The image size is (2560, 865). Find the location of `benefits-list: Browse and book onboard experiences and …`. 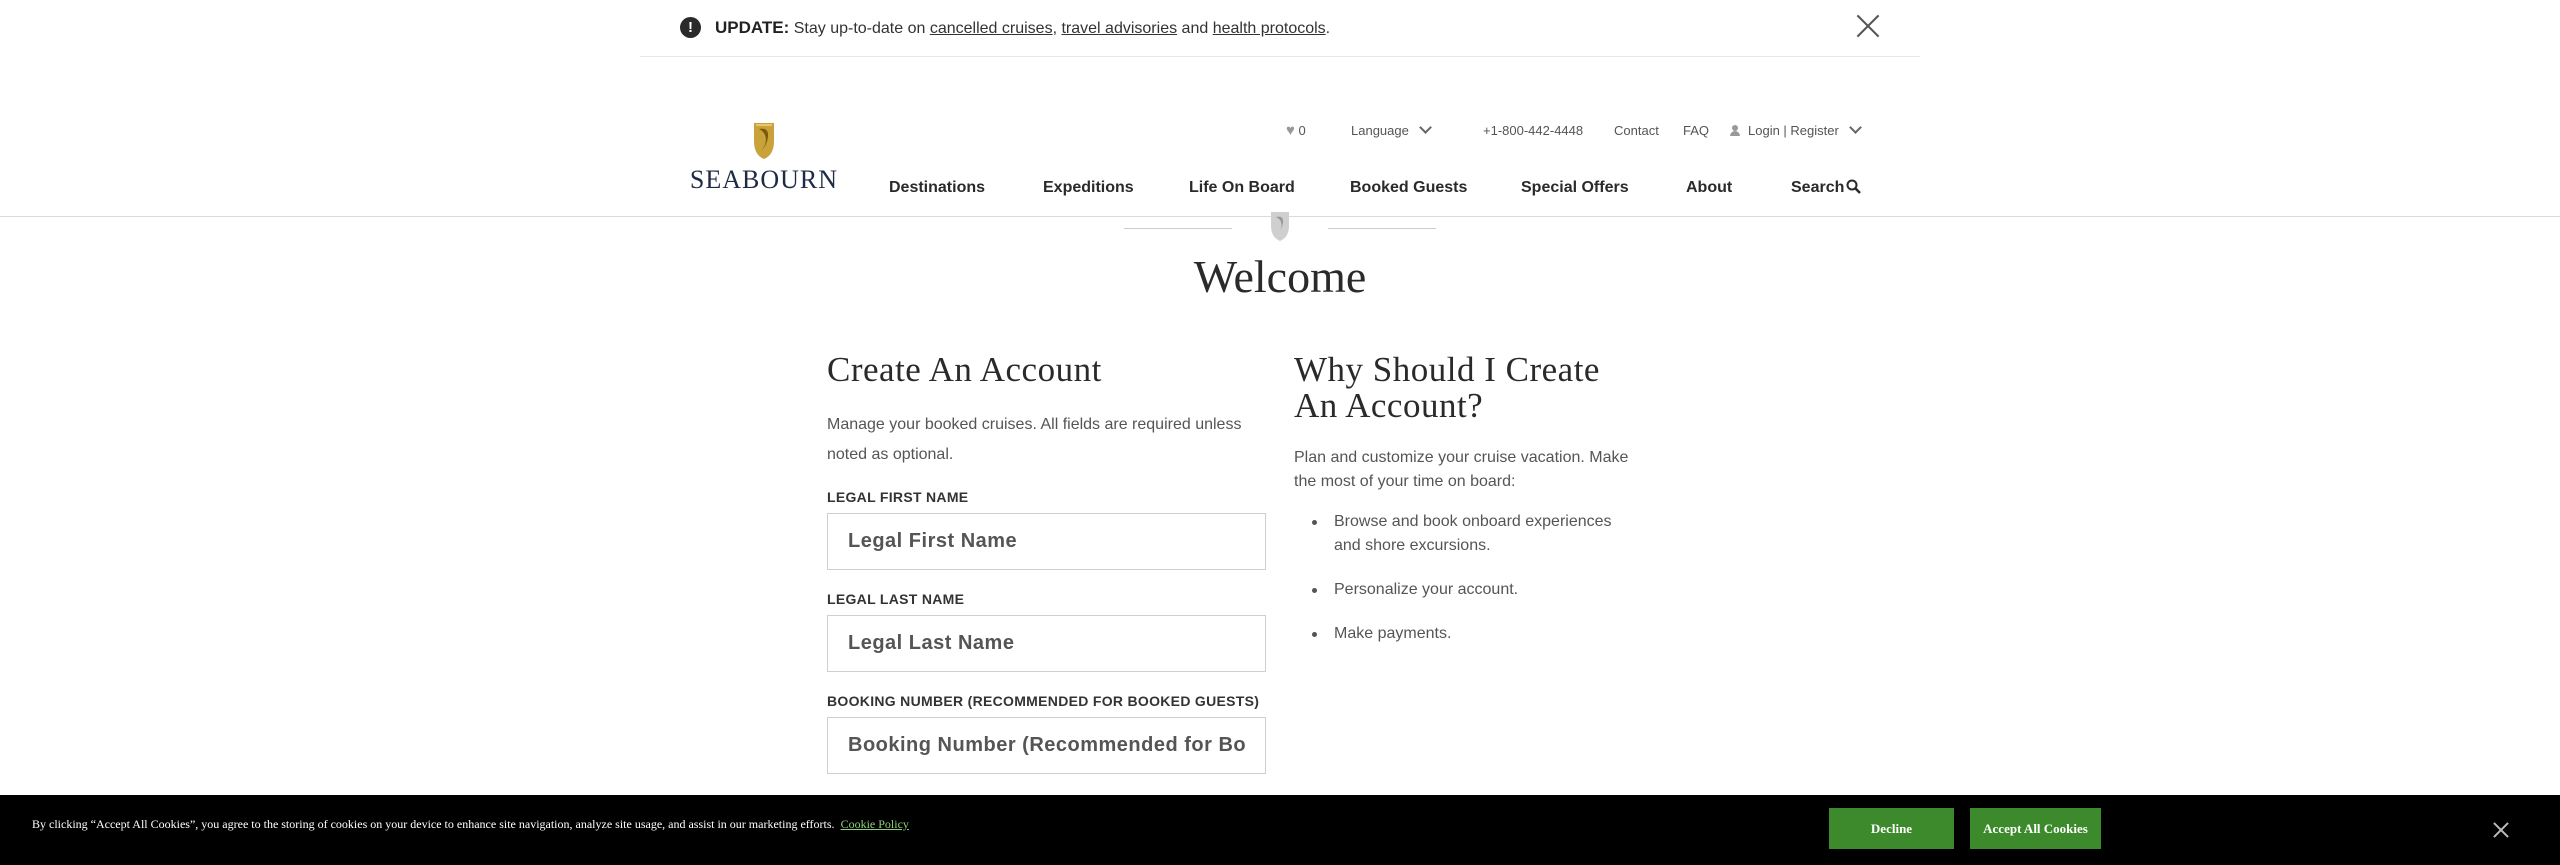

benefits-list: Browse and book onboard experiences and … is located at coordinates (1464, 588).